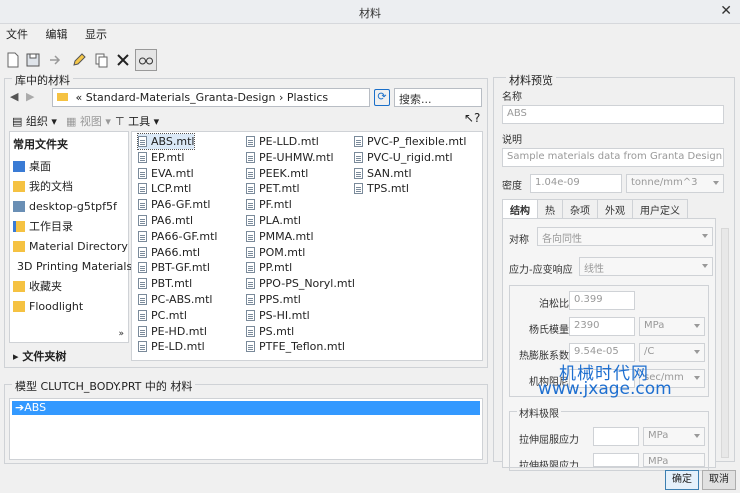  What do you see at coordinates (55, 60) in the screenshot?
I see `arrow-right-icon` at bounding box center [55, 60].